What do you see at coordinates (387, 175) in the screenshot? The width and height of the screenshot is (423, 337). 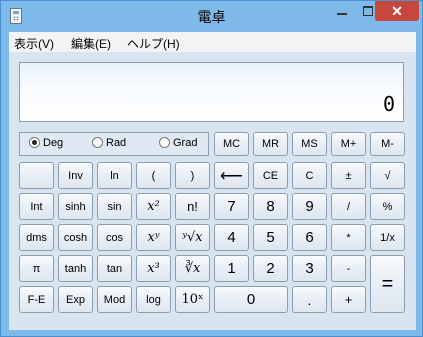 I see `key-sqrt: √` at bounding box center [387, 175].